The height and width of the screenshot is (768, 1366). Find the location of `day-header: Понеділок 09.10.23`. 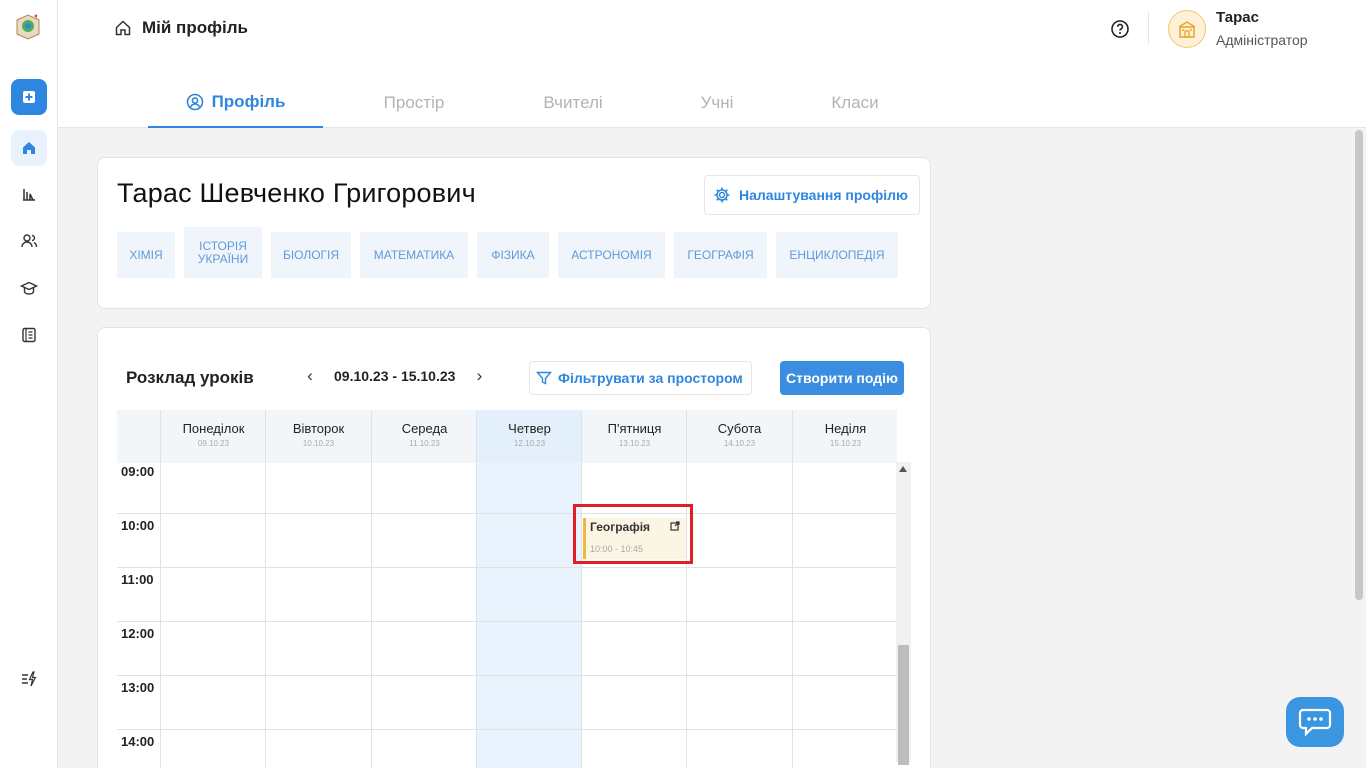

day-header: Понеділок 09.10.23 is located at coordinates (213, 436).